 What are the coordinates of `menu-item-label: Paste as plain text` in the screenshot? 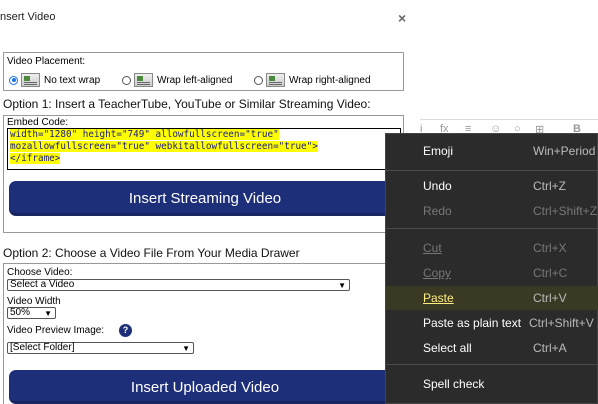 It's located at (472, 323).